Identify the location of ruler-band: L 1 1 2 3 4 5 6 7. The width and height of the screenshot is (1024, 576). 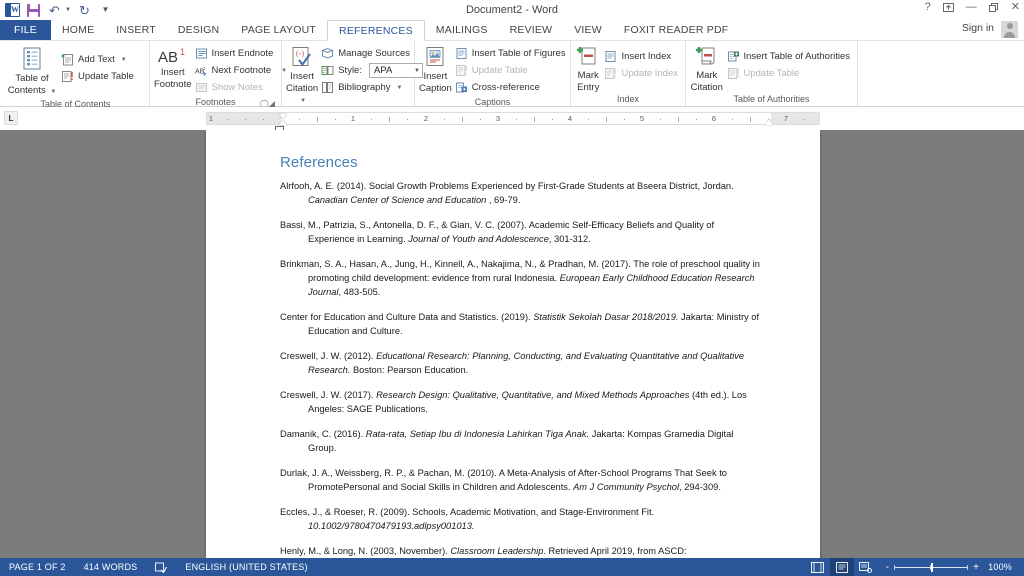
(512, 119).